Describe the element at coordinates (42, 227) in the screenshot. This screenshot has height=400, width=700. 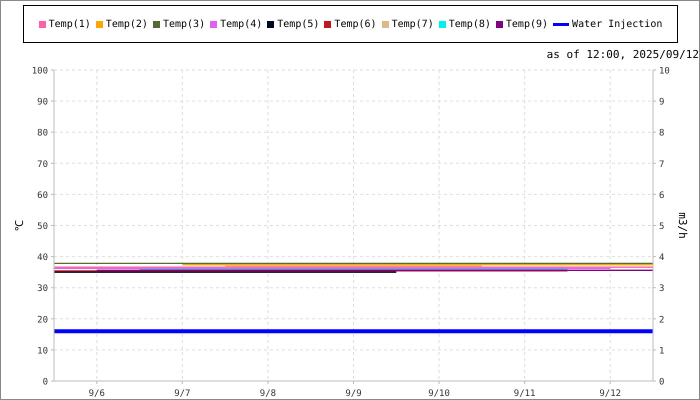
I see `axis-tick-label: 50` at that location.